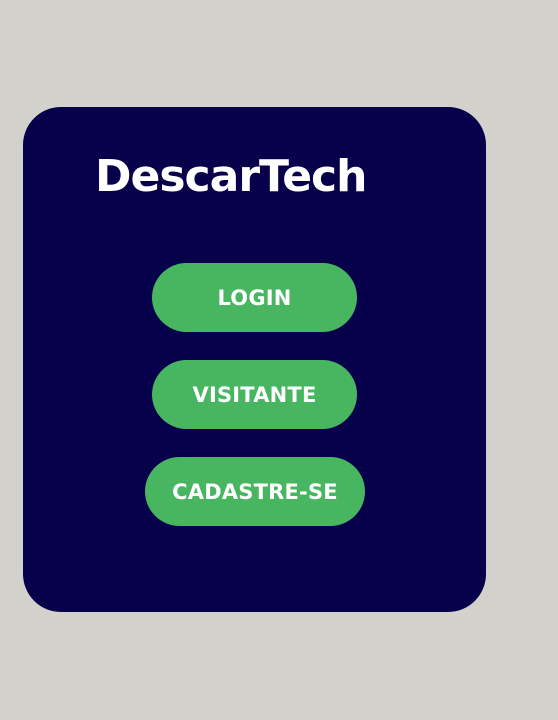 The width and height of the screenshot is (558, 720). What do you see at coordinates (231, 176) in the screenshot?
I see `app-title: DescarTech` at bounding box center [231, 176].